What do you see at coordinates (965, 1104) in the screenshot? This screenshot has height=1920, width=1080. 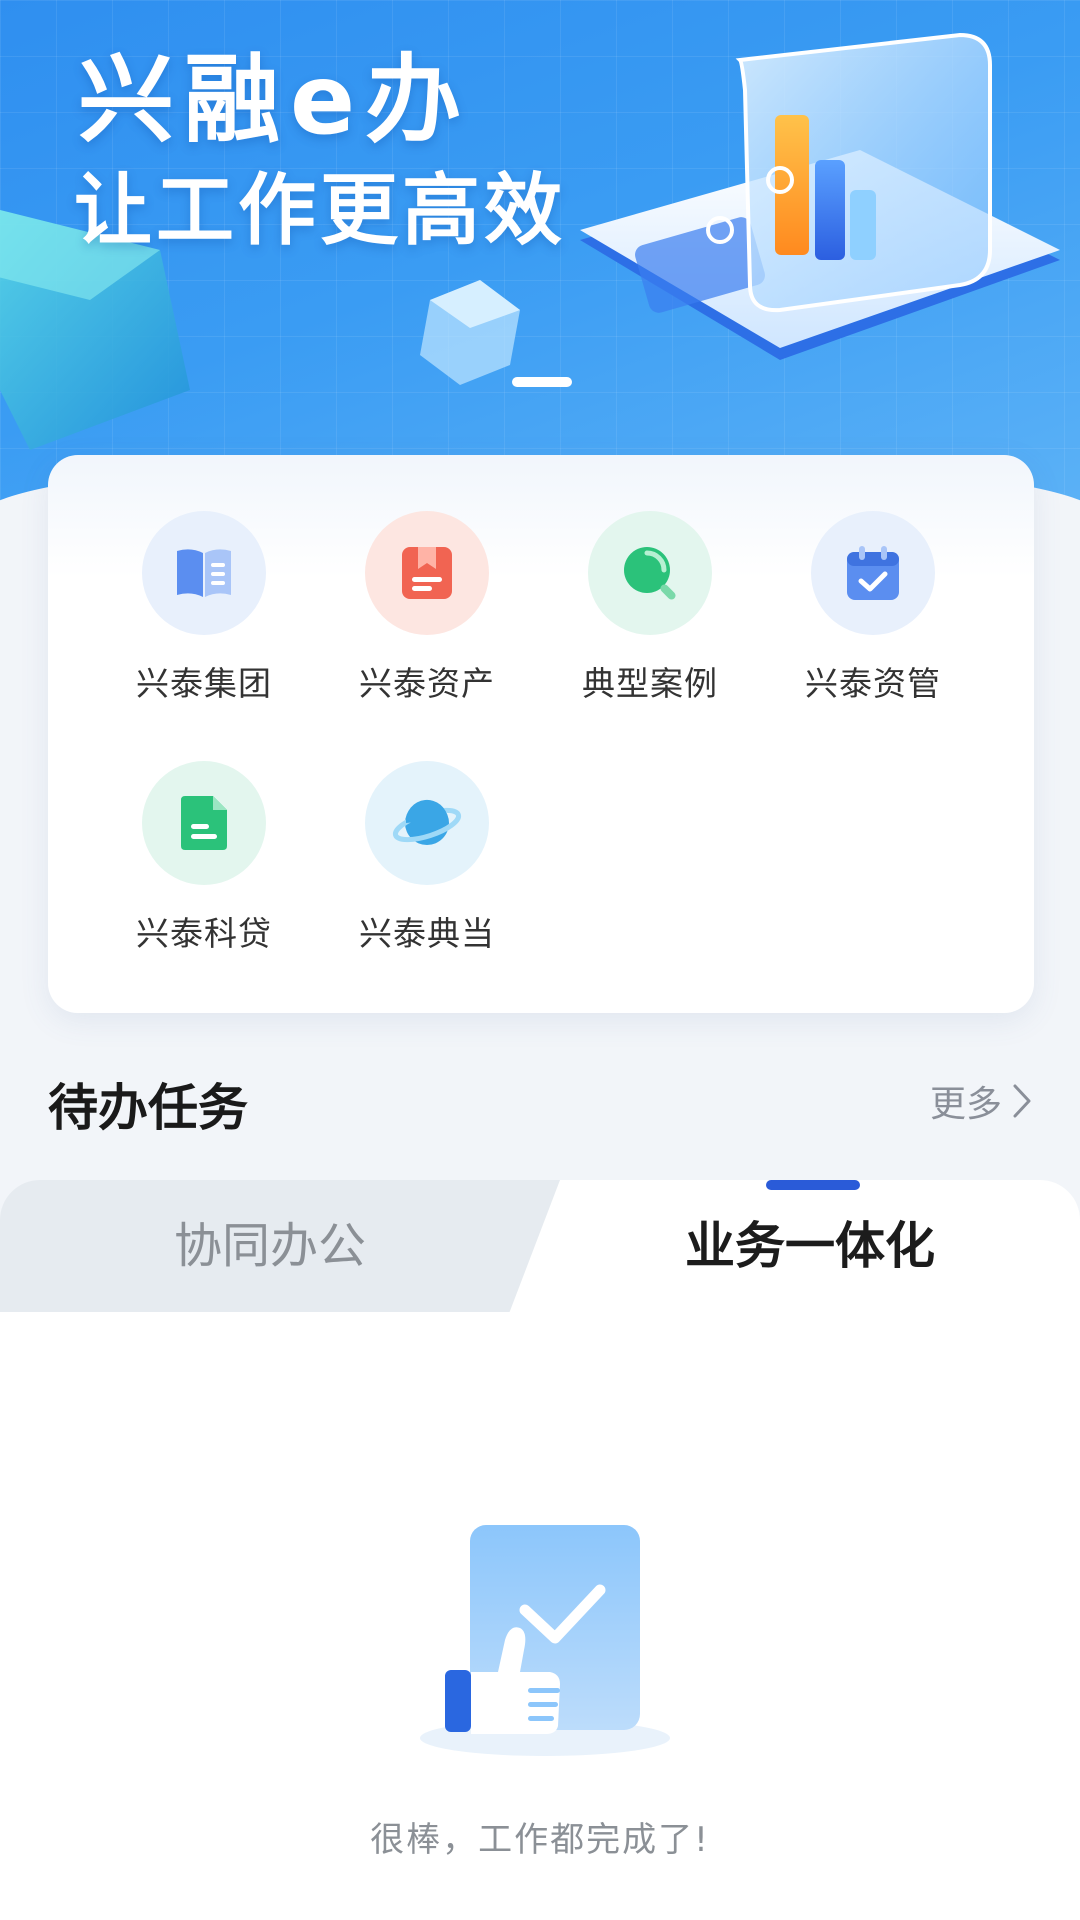 I see `more-label: 更多` at bounding box center [965, 1104].